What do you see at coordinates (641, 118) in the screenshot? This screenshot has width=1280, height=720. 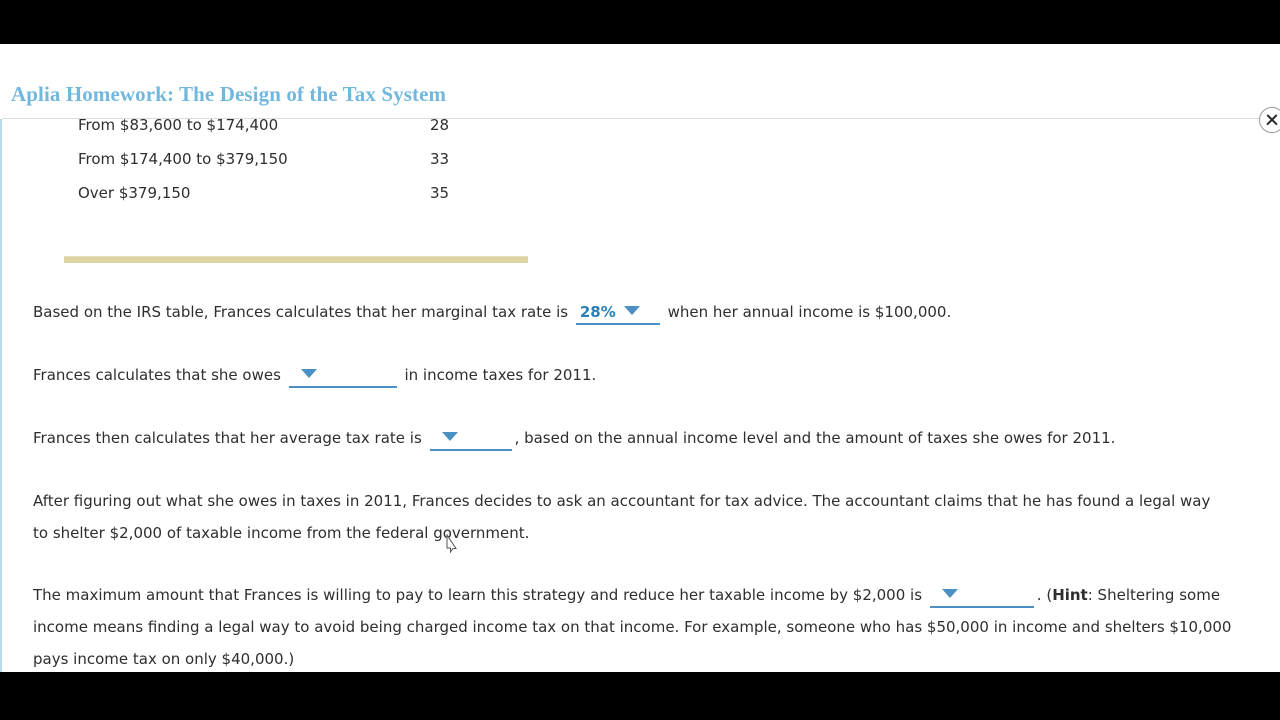 I see `header-divider` at bounding box center [641, 118].